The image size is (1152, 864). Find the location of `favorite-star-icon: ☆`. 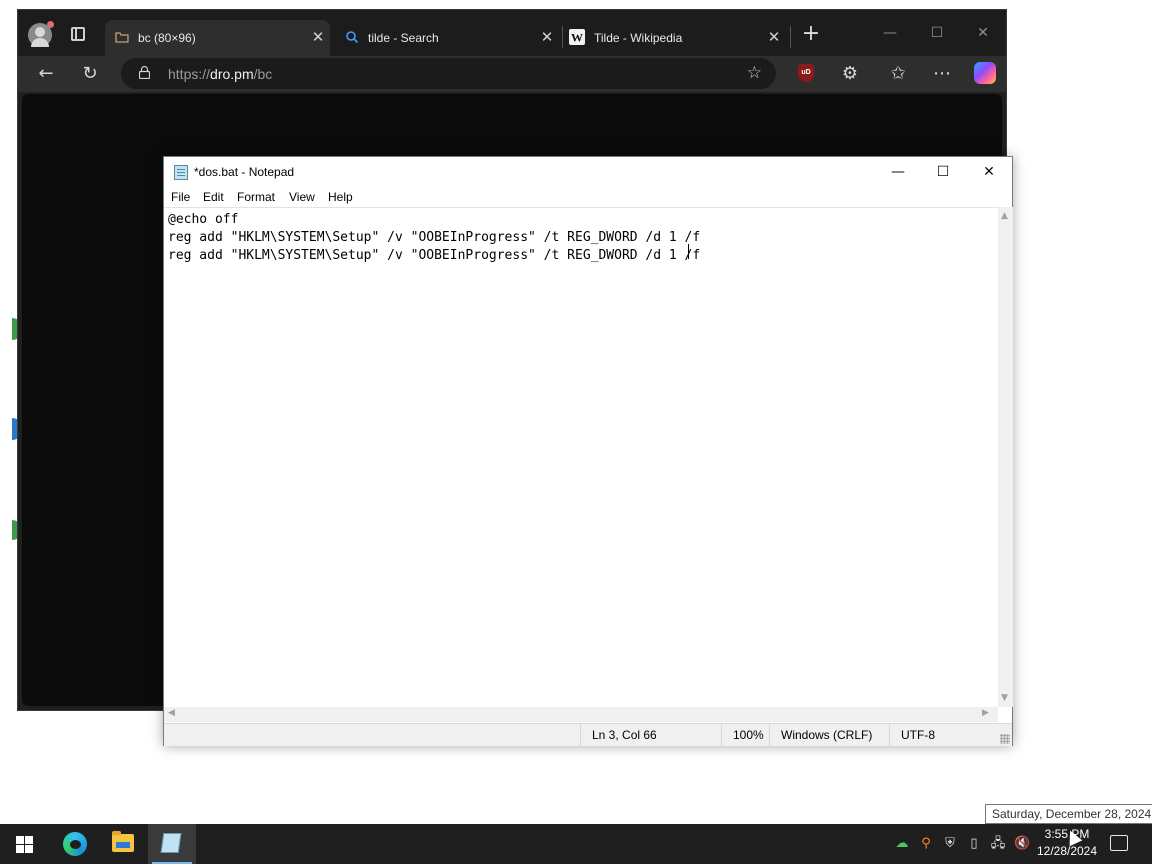

favorite-star-icon: ☆ is located at coordinates (754, 73).